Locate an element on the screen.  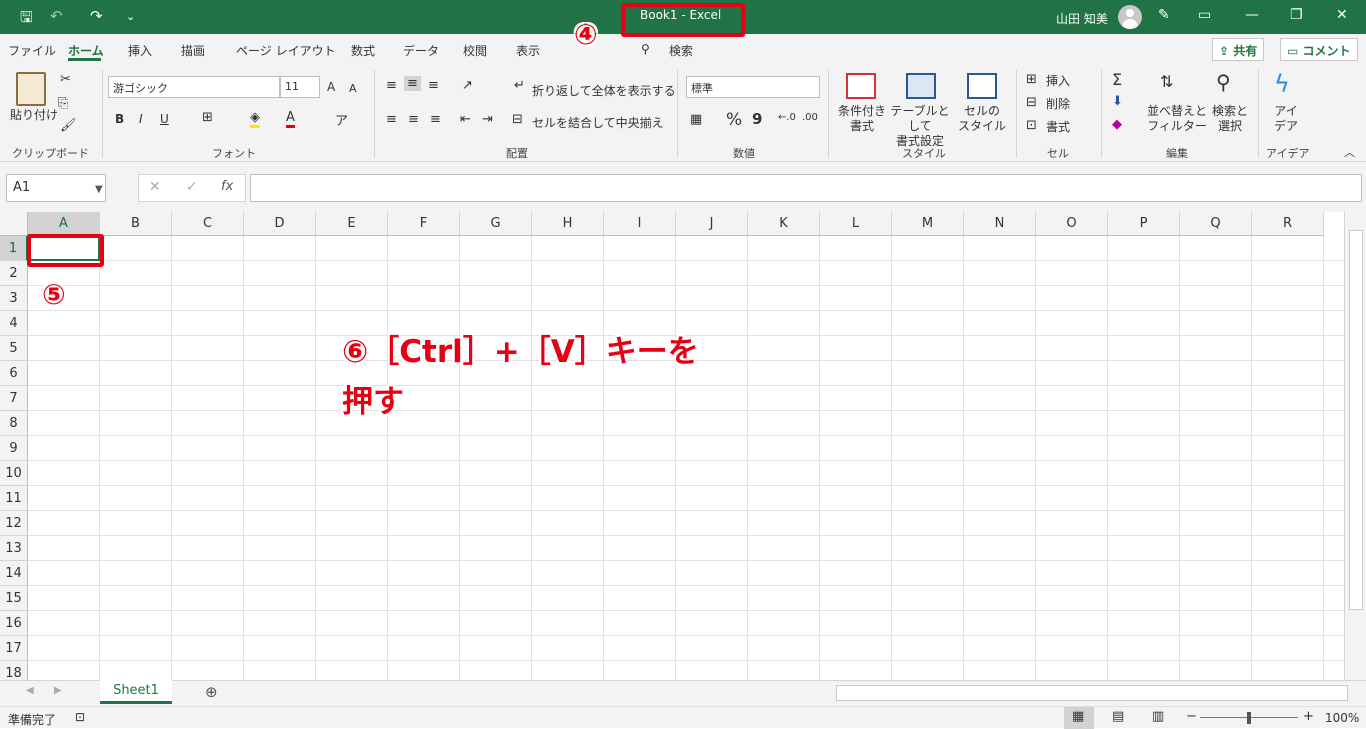
underline-button: U is located at coordinates (164, 119).